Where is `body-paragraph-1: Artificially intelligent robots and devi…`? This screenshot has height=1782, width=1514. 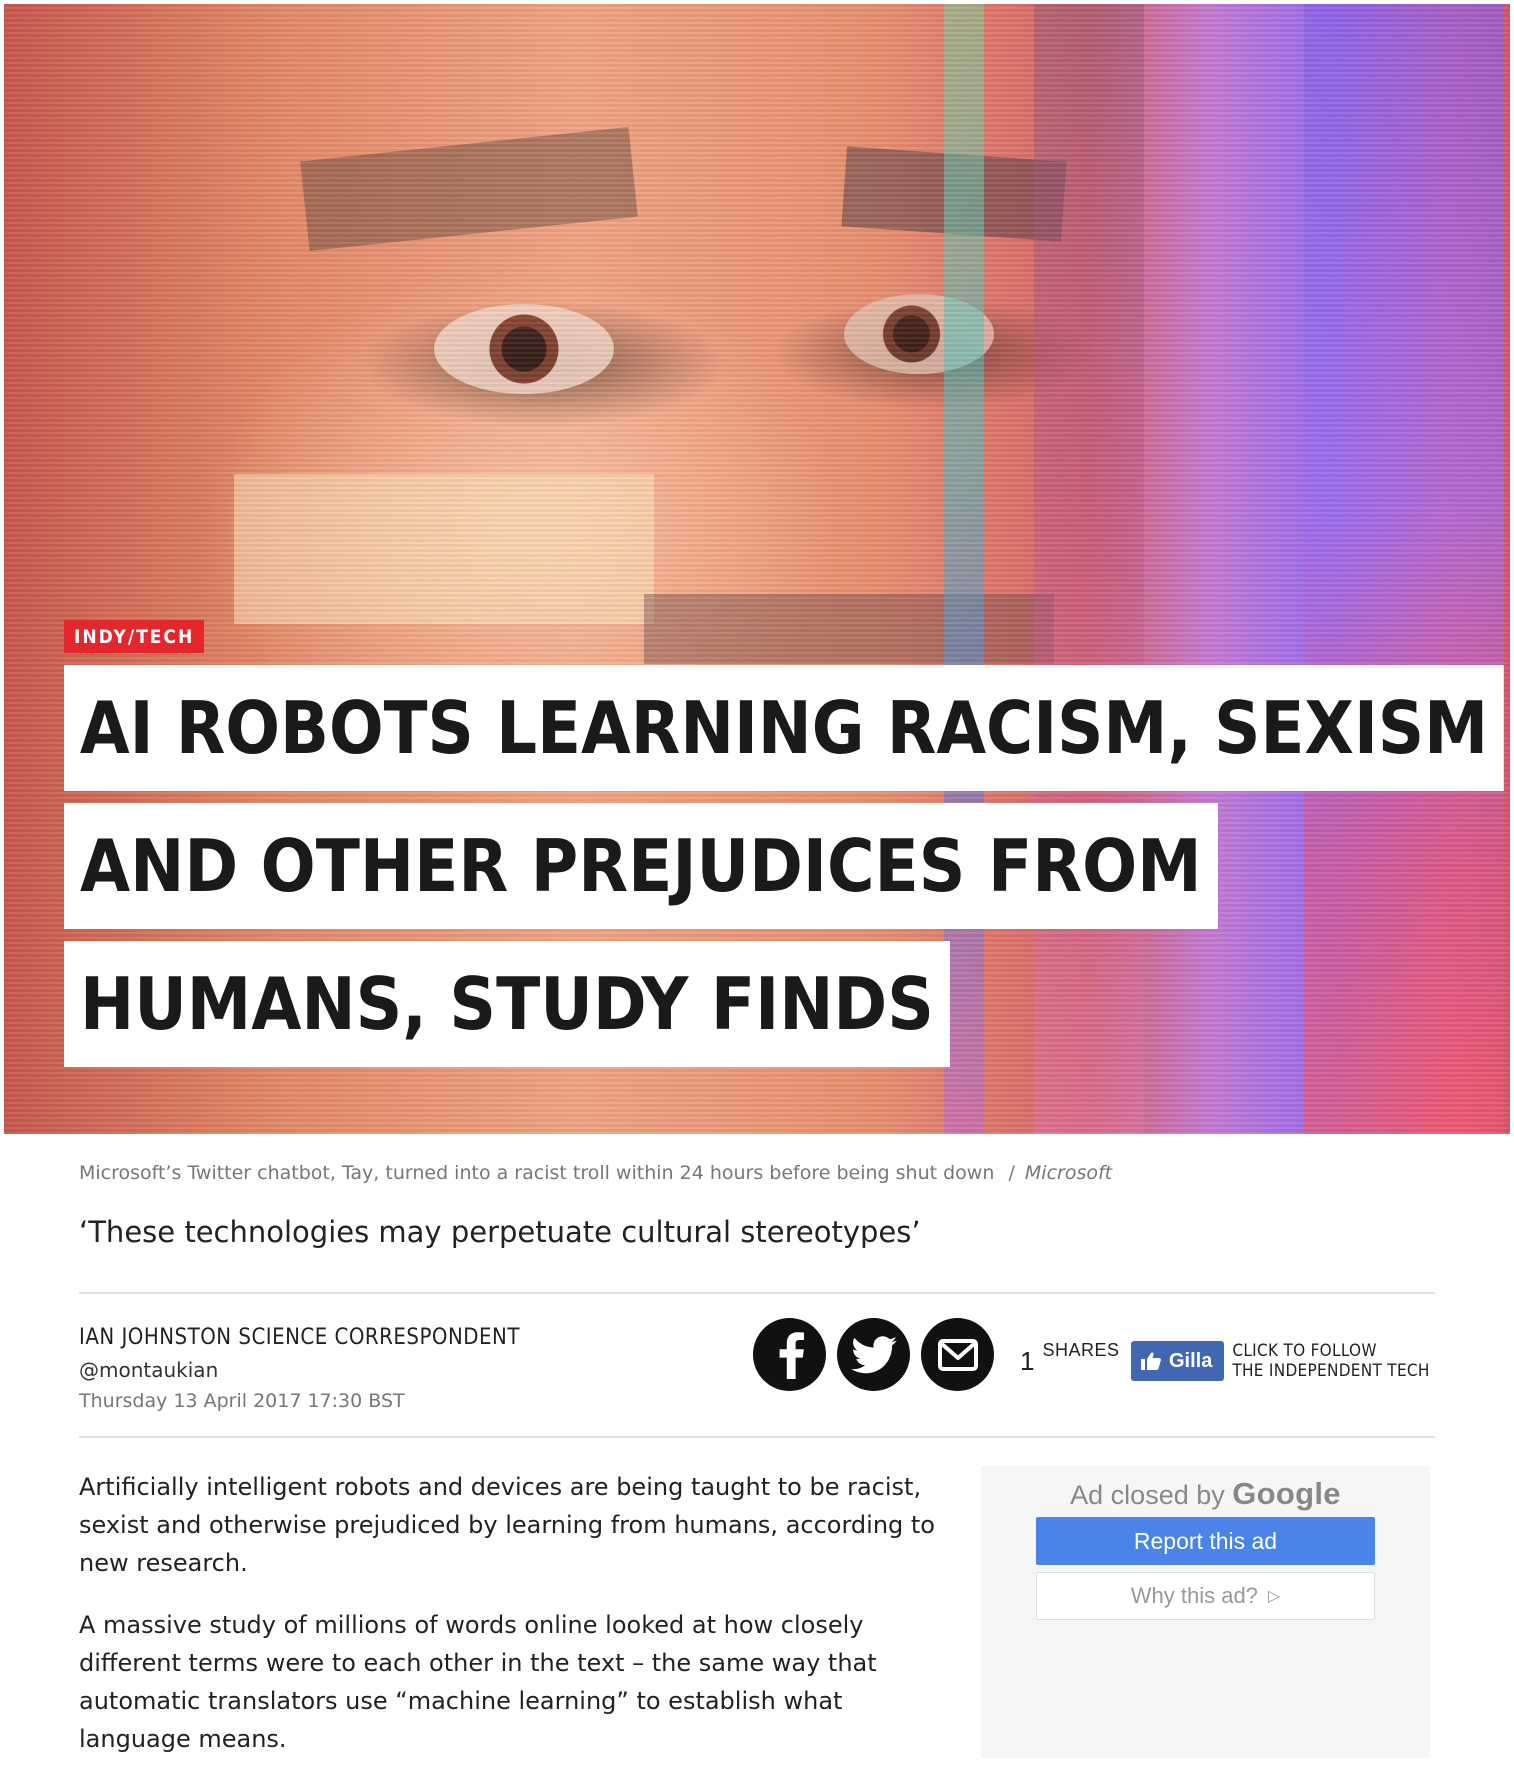
body-paragraph-1: Artificially intelligent robots and devi… is located at coordinates (507, 1525).